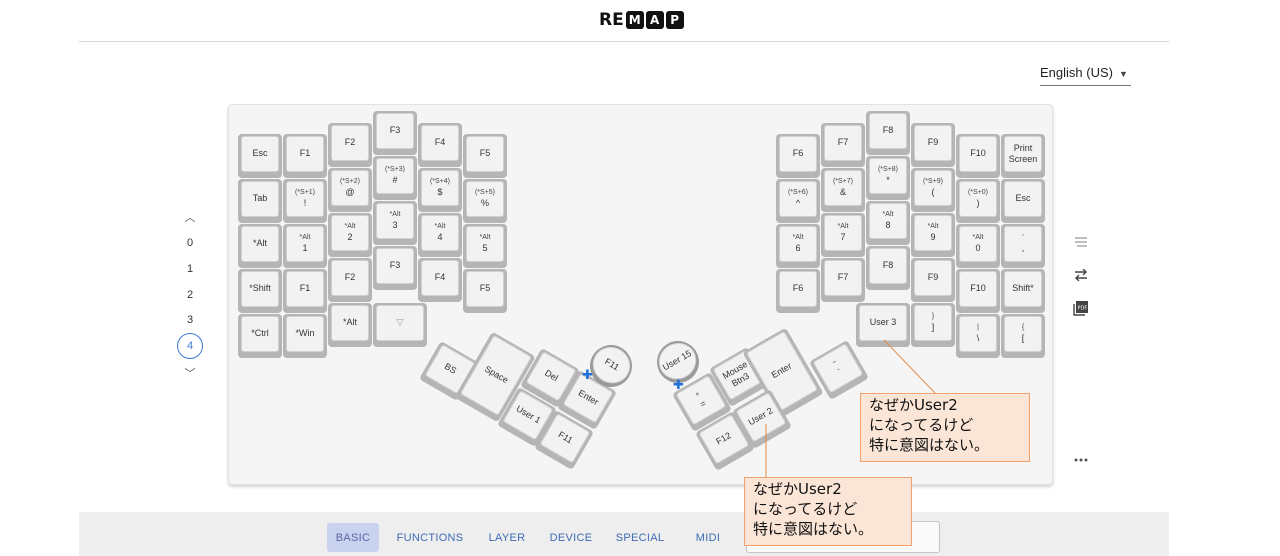 The width and height of the screenshot is (1280, 556). What do you see at coordinates (353, 537) in the screenshot?
I see `tab-basic: BASIC` at bounding box center [353, 537].